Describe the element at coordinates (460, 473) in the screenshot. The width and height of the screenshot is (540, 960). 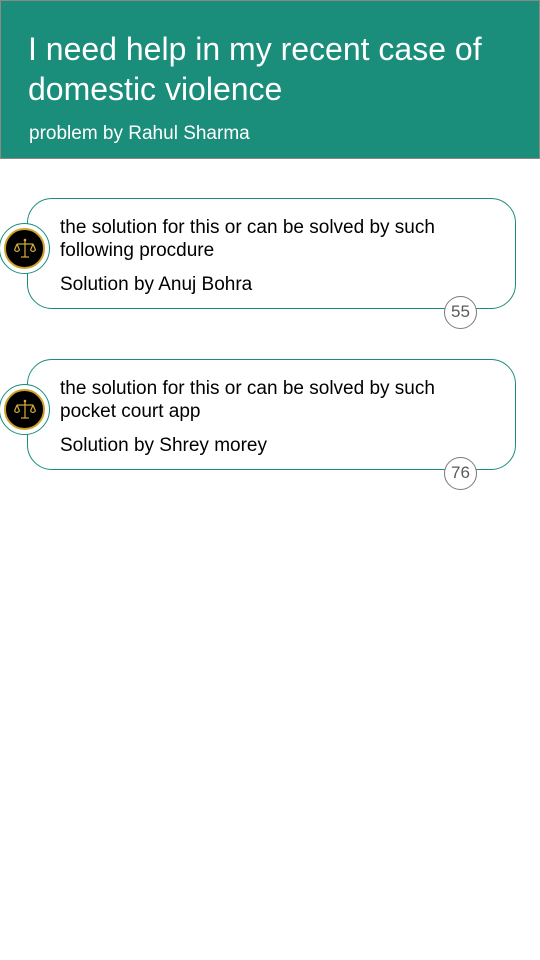
I see `vote-count-badge: 76` at that location.